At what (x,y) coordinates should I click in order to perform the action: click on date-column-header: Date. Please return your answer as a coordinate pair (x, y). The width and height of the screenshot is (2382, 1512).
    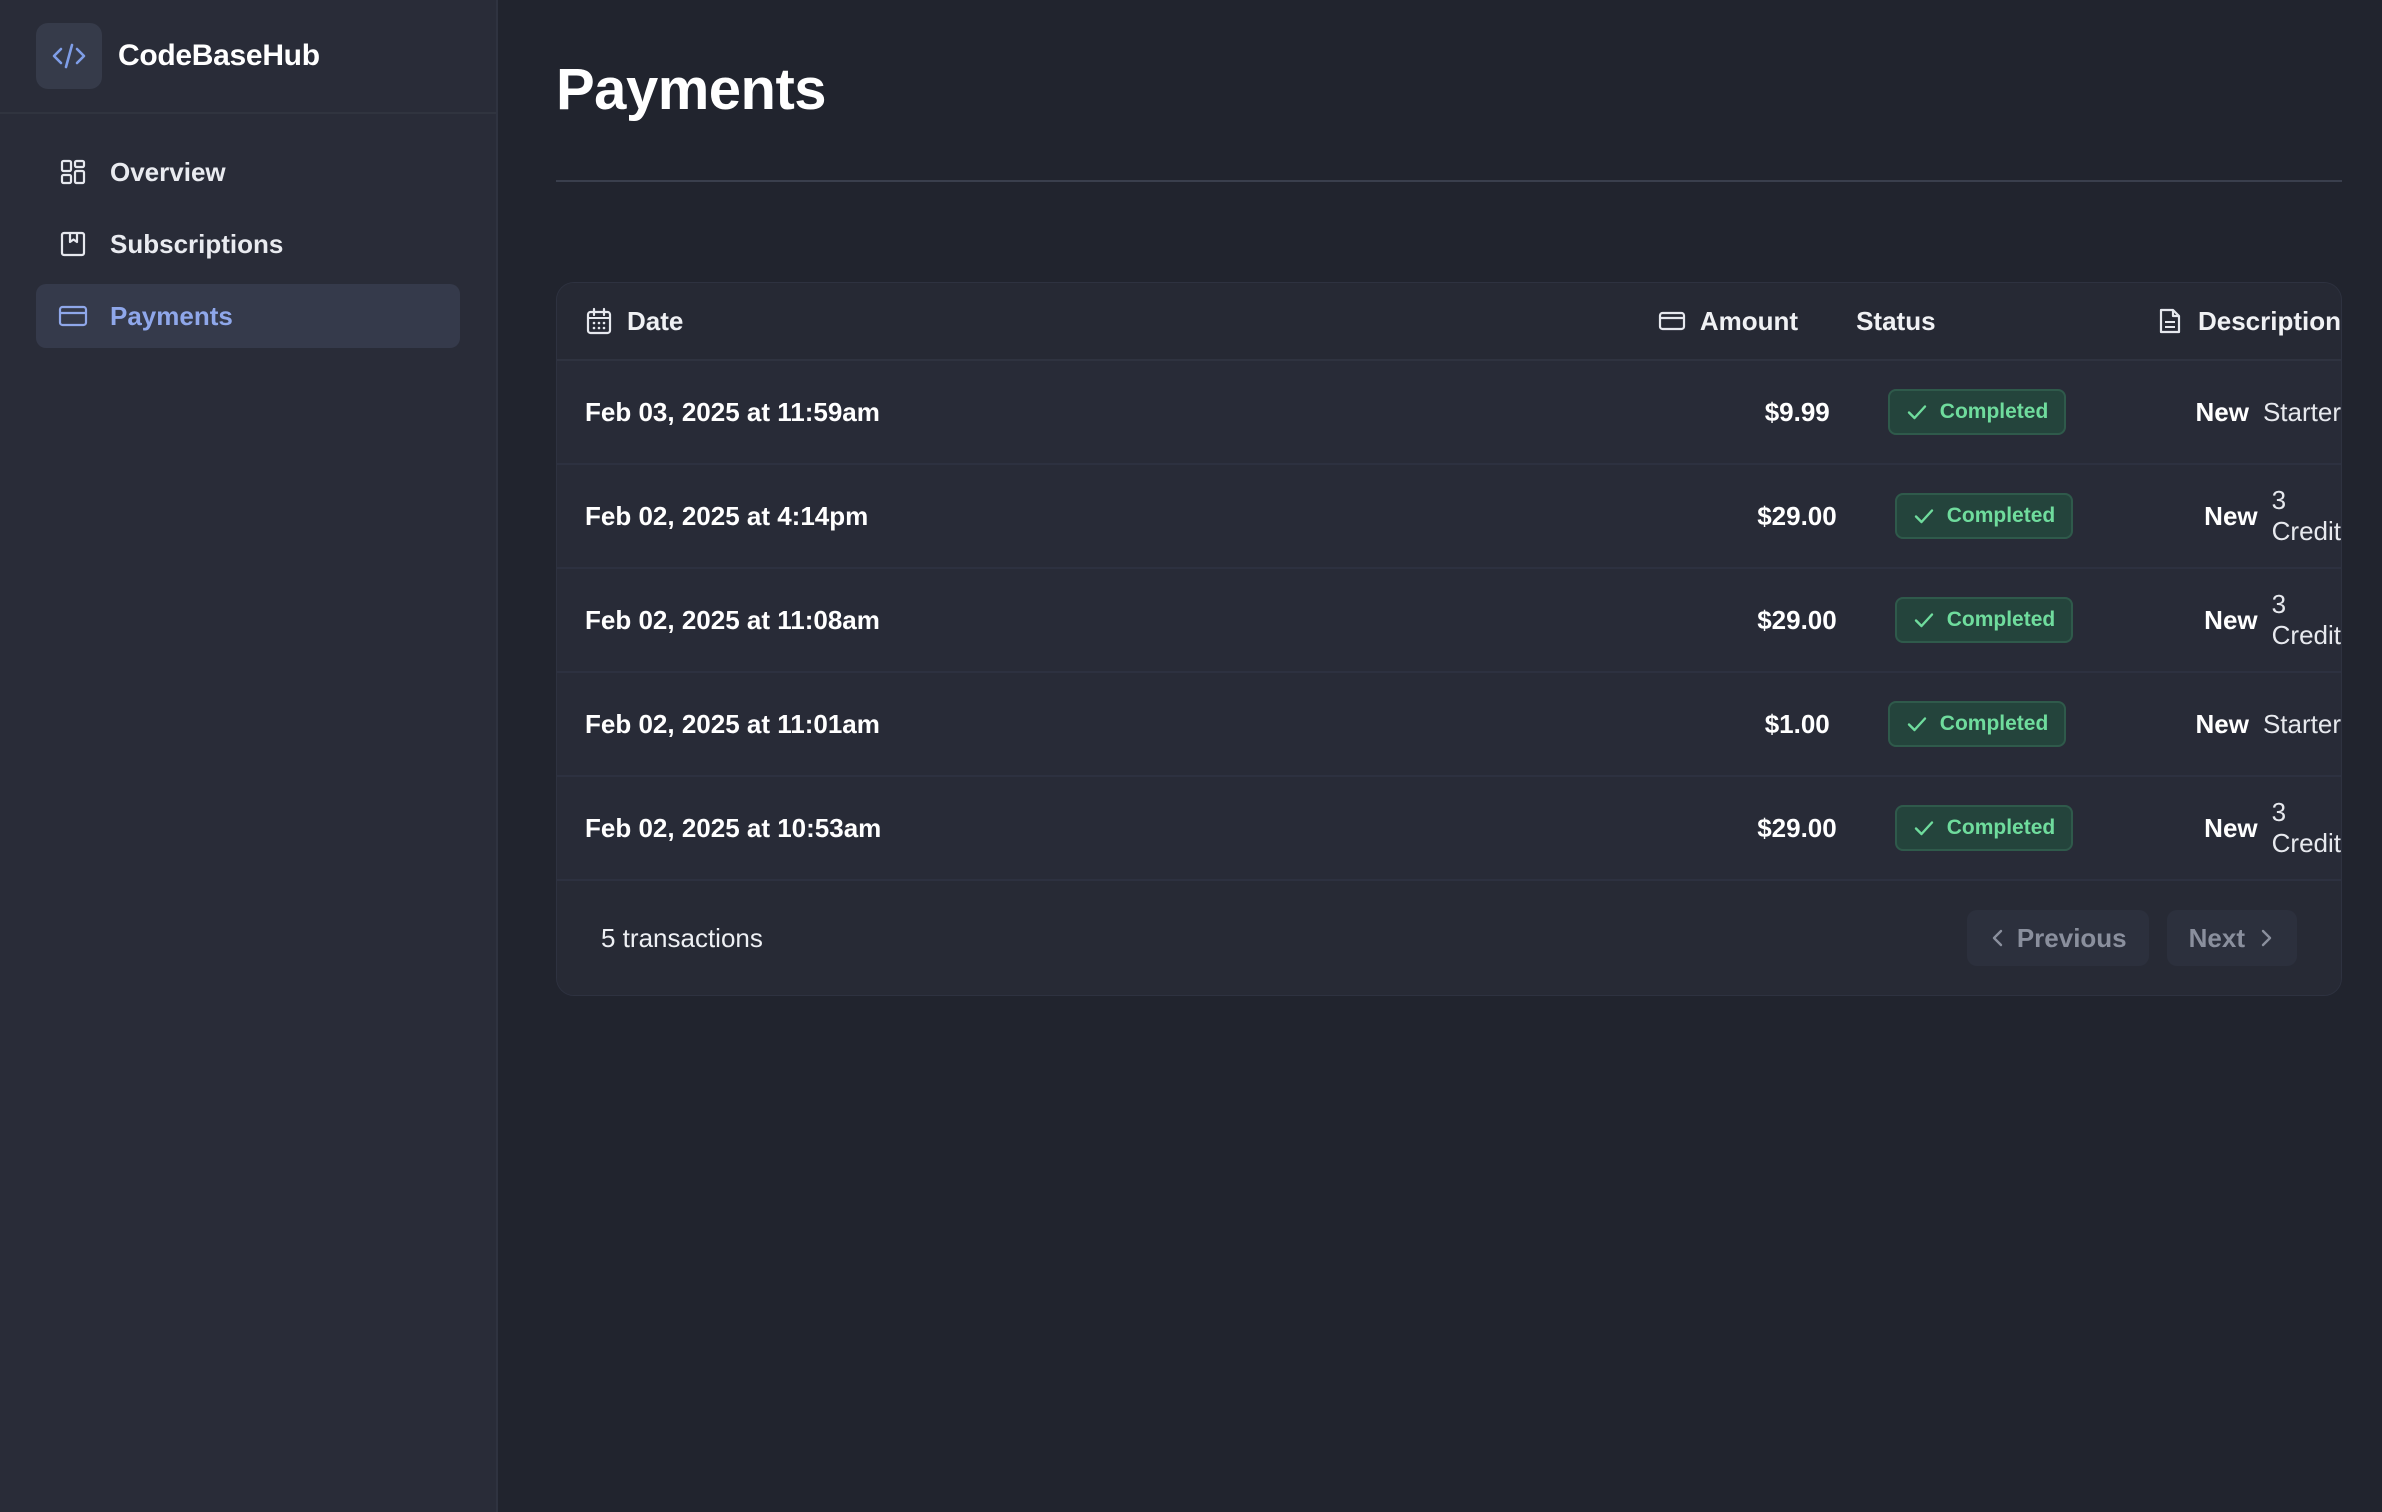
    Looking at the image, I should click on (953, 321).